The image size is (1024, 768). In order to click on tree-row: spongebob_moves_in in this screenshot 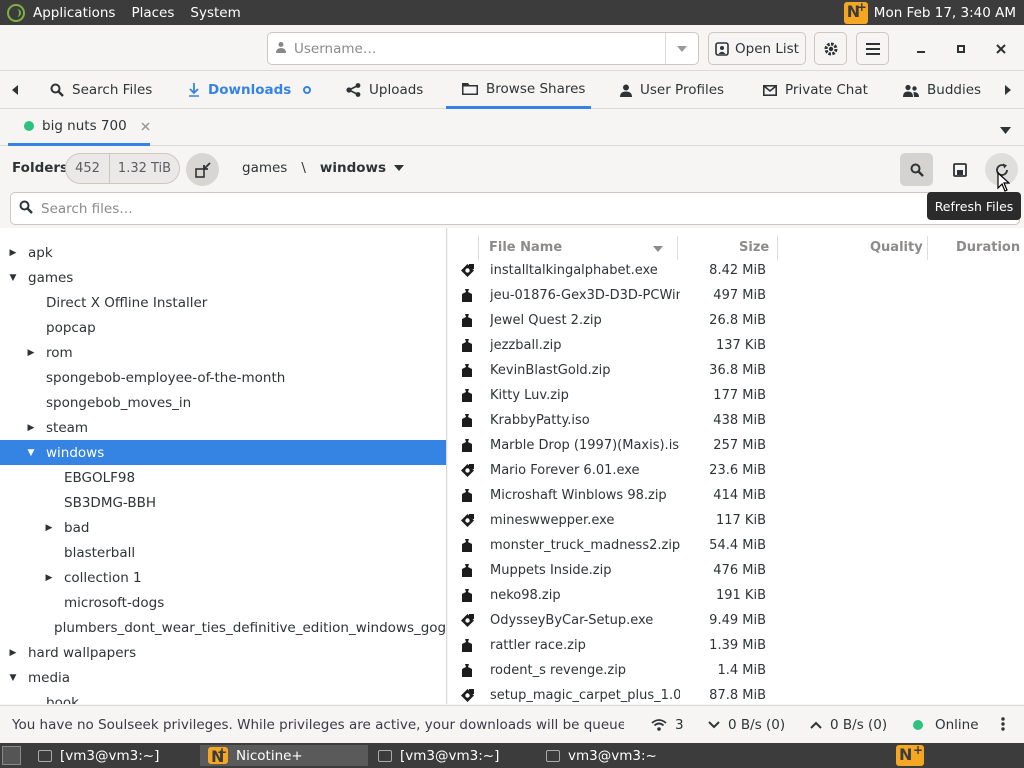, I will do `click(223, 402)`.